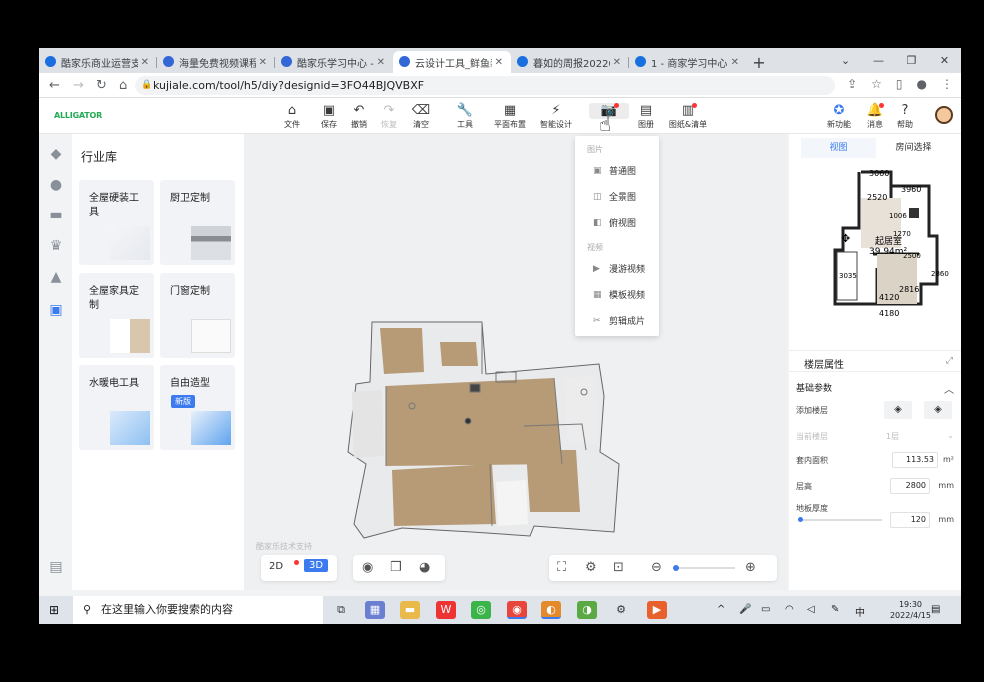 The width and height of the screenshot is (984, 682). Describe the element at coordinates (944, 115) in the screenshot. I see `avatar` at that location.